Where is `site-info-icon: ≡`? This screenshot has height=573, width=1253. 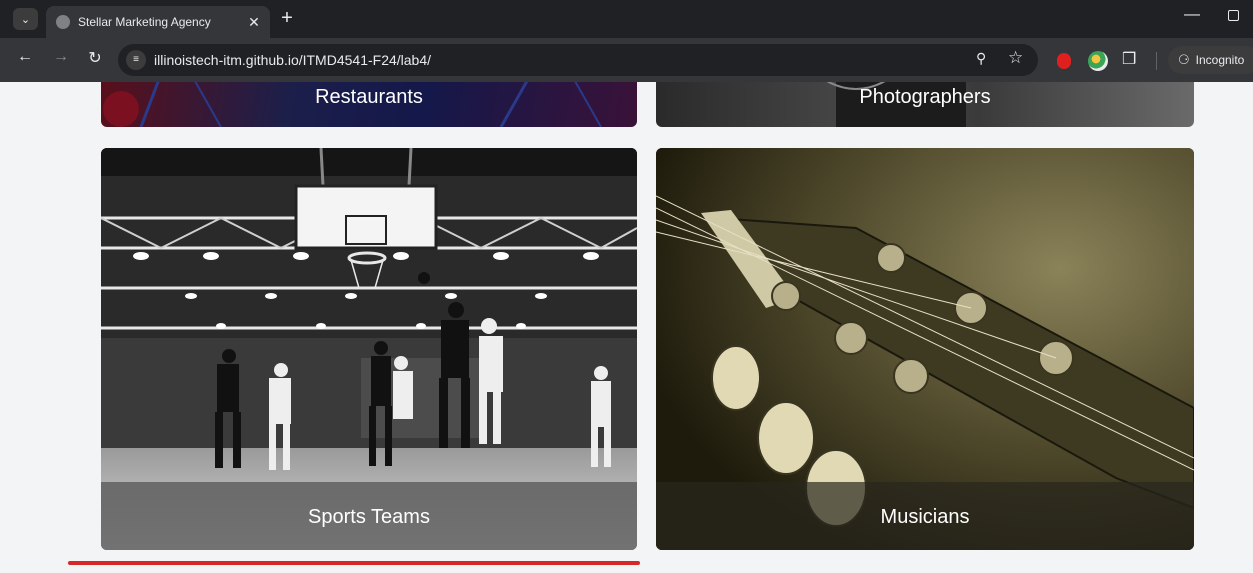 site-info-icon: ≡ is located at coordinates (136, 60).